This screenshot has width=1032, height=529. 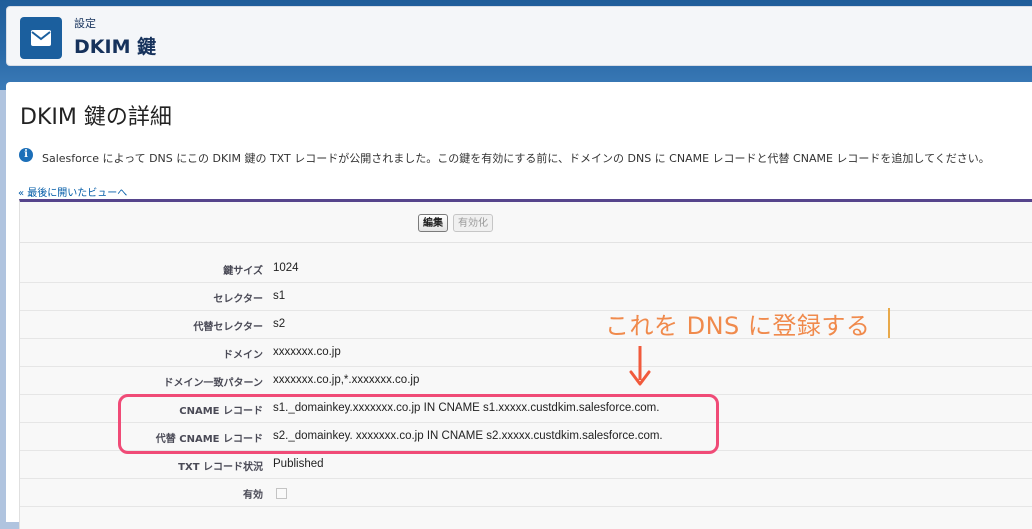 I want to click on highlight-box, so click(x=418, y=424).